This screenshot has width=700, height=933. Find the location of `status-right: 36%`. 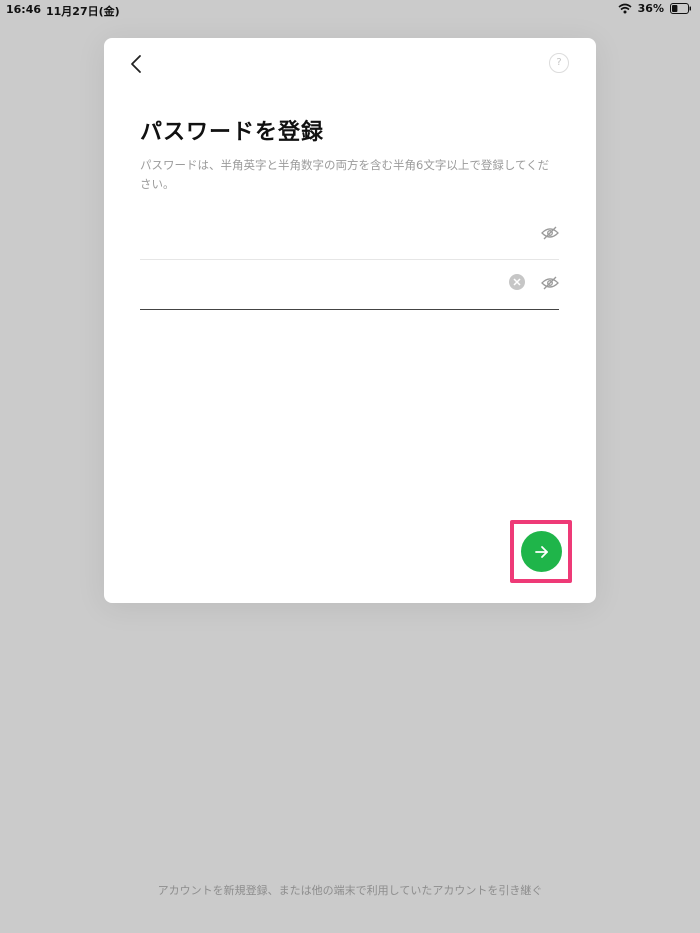

status-right: 36% is located at coordinates (655, 8).